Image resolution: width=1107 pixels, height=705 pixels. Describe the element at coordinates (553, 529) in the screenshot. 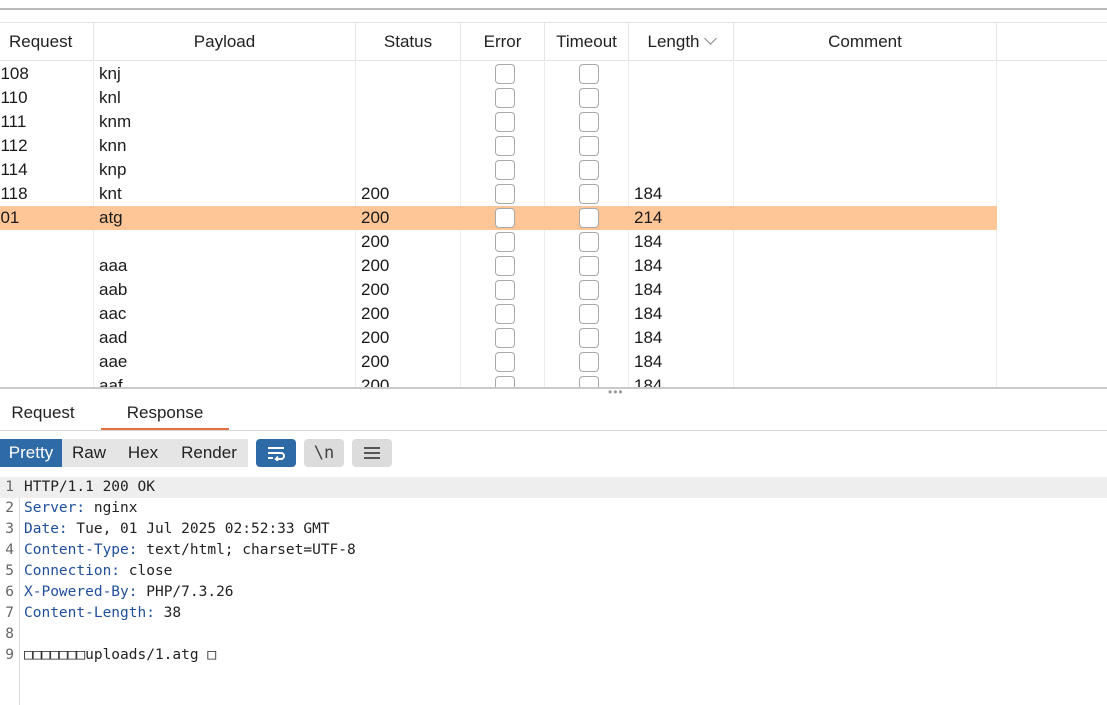

I see `code-line: 3 Date: Tue, 01 Jul 2025 02:52:33 GMT` at that location.